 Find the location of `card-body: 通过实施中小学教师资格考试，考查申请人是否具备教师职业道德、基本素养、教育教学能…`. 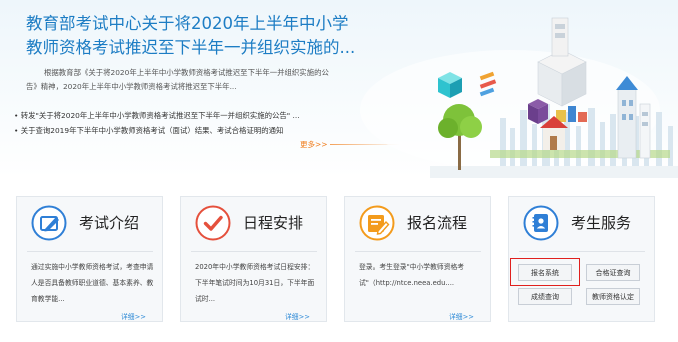

card-body: 通过实施中小学教师资格考试，考查申请人是否具备教师职业道德、基本素养、教育教学能… is located at coordinates (92, 283).